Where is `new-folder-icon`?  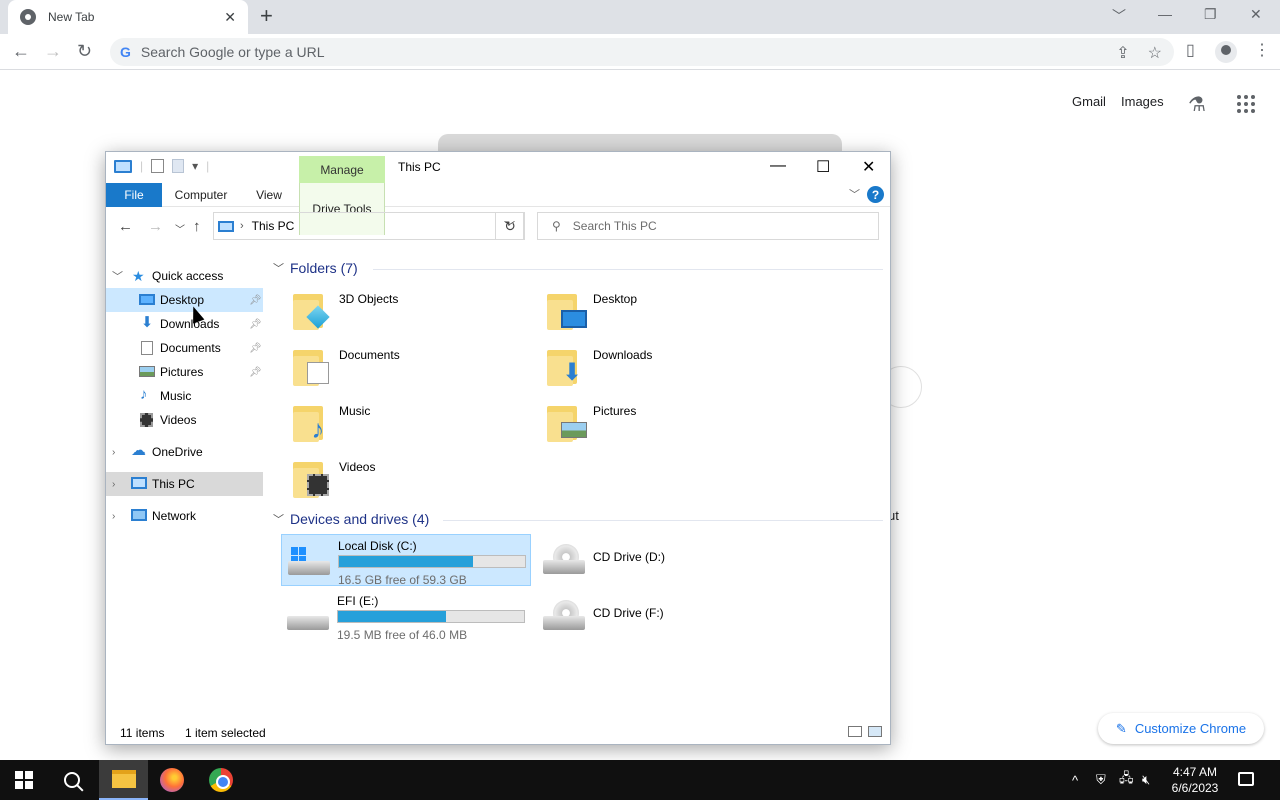 new-folder-icon is located at coordinates (178, 166).